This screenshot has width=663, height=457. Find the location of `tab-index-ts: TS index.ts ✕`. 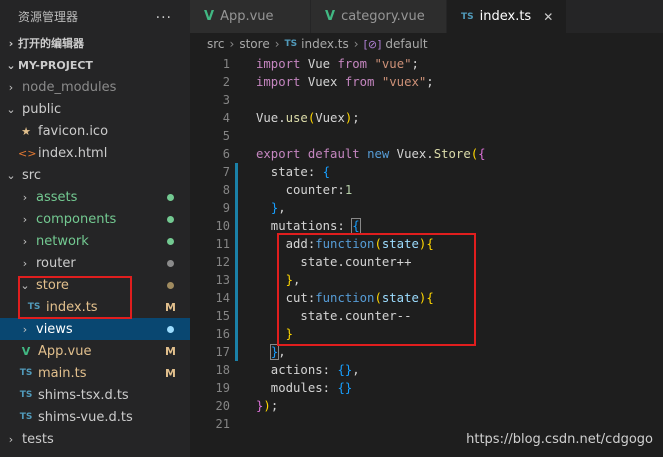

tab-index-ts: TS index.ts ✕ is located at coordinates (507, 16).